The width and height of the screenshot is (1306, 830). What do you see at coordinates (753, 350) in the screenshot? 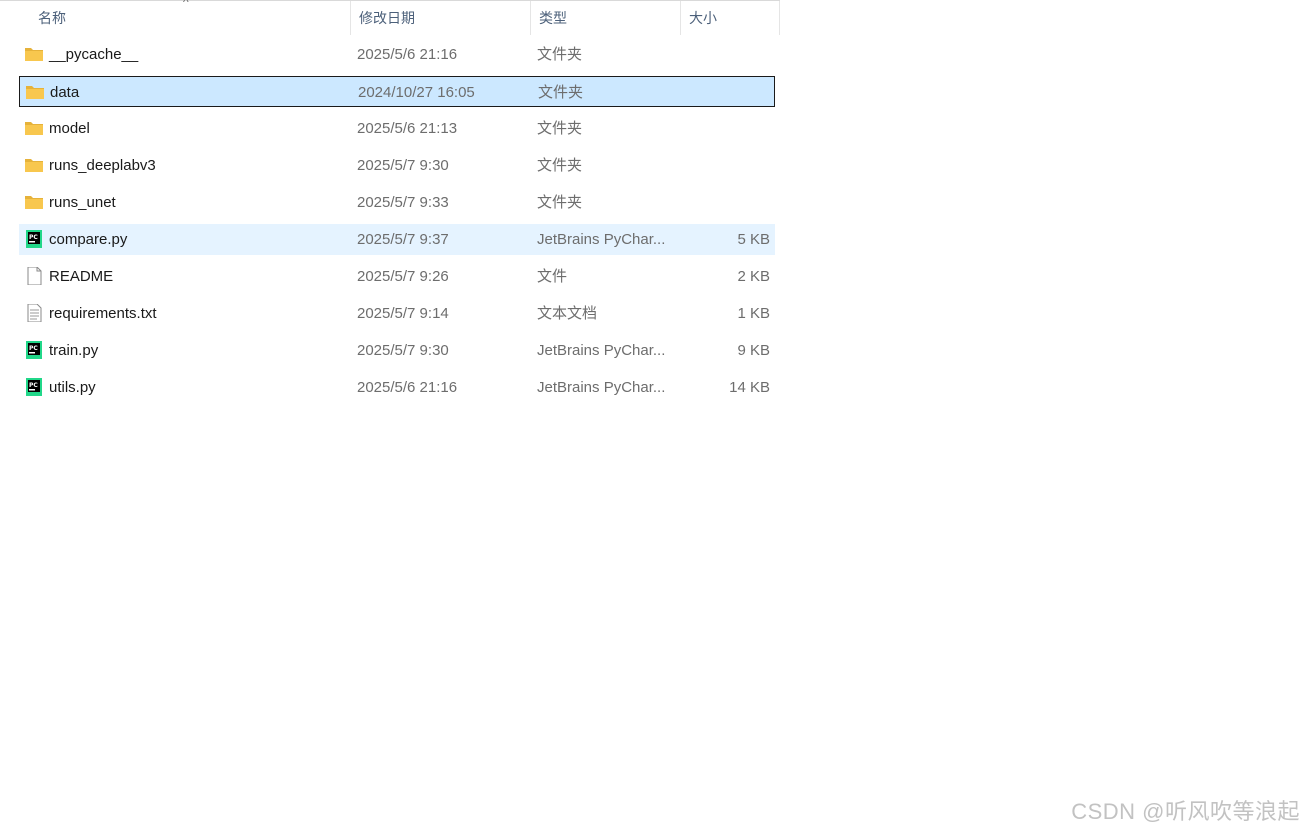
I see `file-size: 9 KB` at bounding box center [753, 350].